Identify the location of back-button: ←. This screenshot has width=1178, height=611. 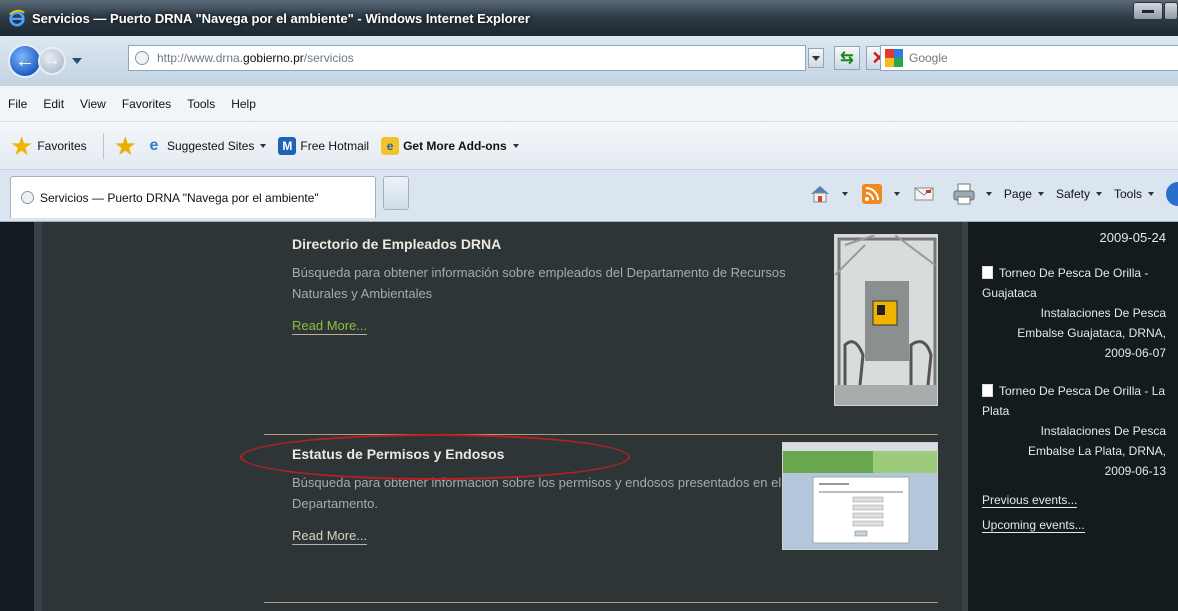
(25, 61).